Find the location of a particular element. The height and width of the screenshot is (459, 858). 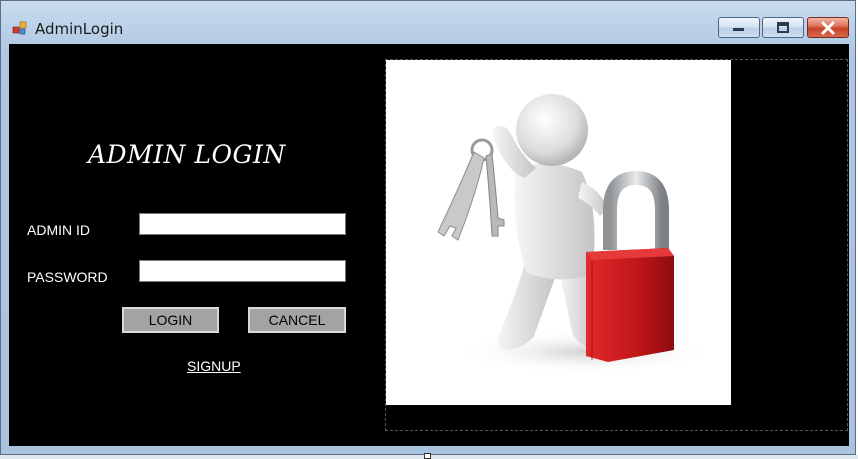

resize-handle is located at coordinates (427, 456).